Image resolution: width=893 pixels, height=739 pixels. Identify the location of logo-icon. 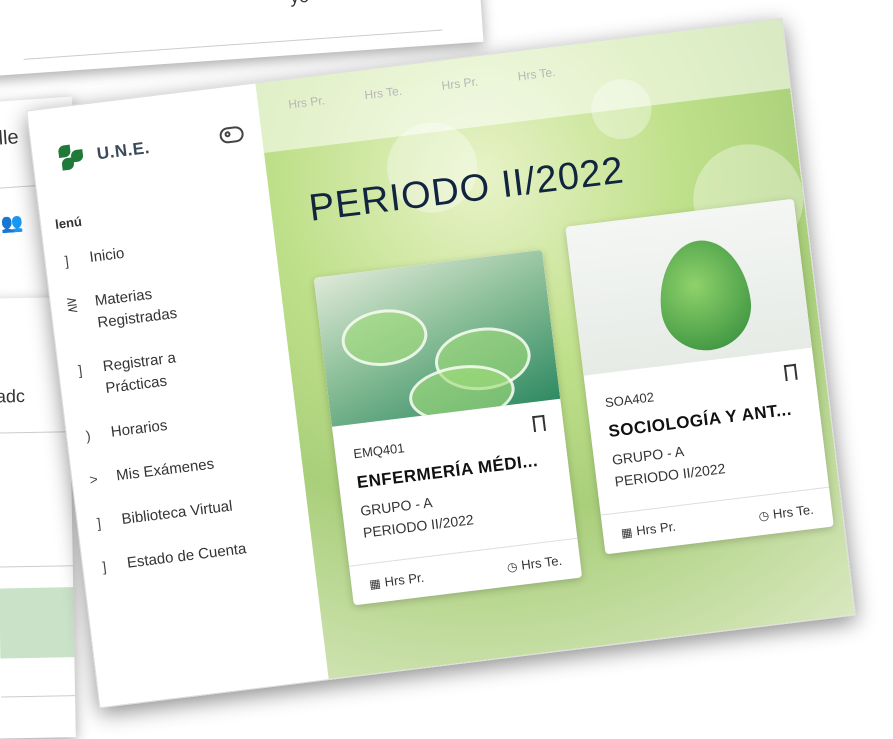
(72, 157).